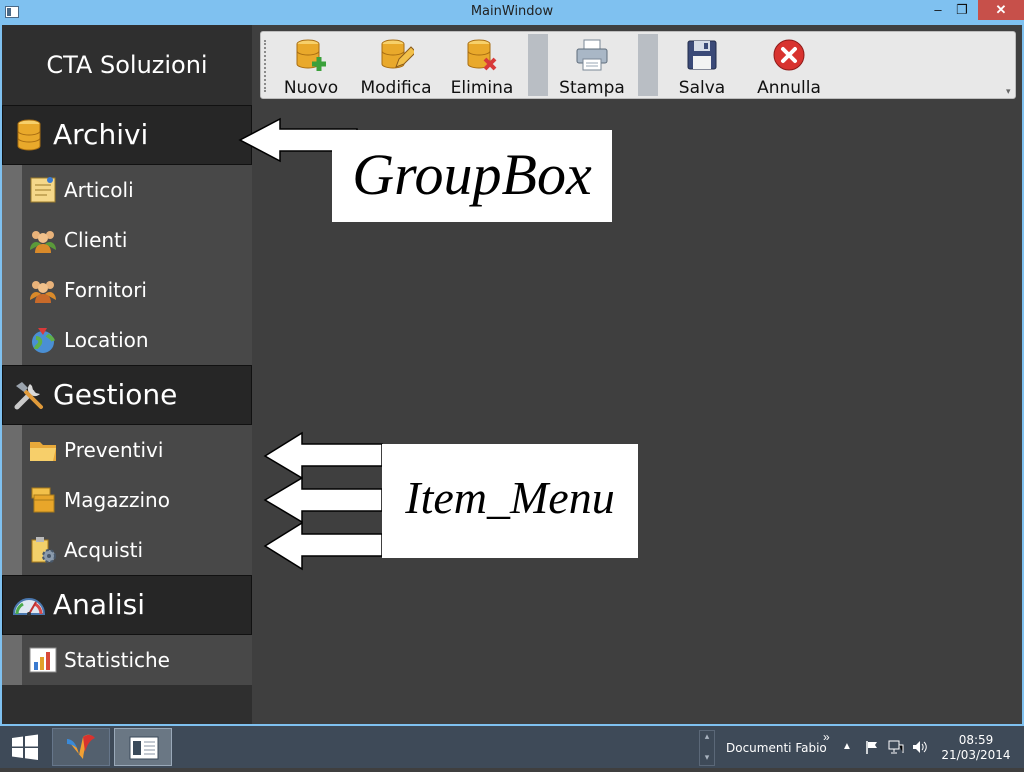 This screenshot has width=1024, height=772. Describe the element at coordinates (976, 755) in the screenshot. I see `clock-date: 21/03/2014` at that location.